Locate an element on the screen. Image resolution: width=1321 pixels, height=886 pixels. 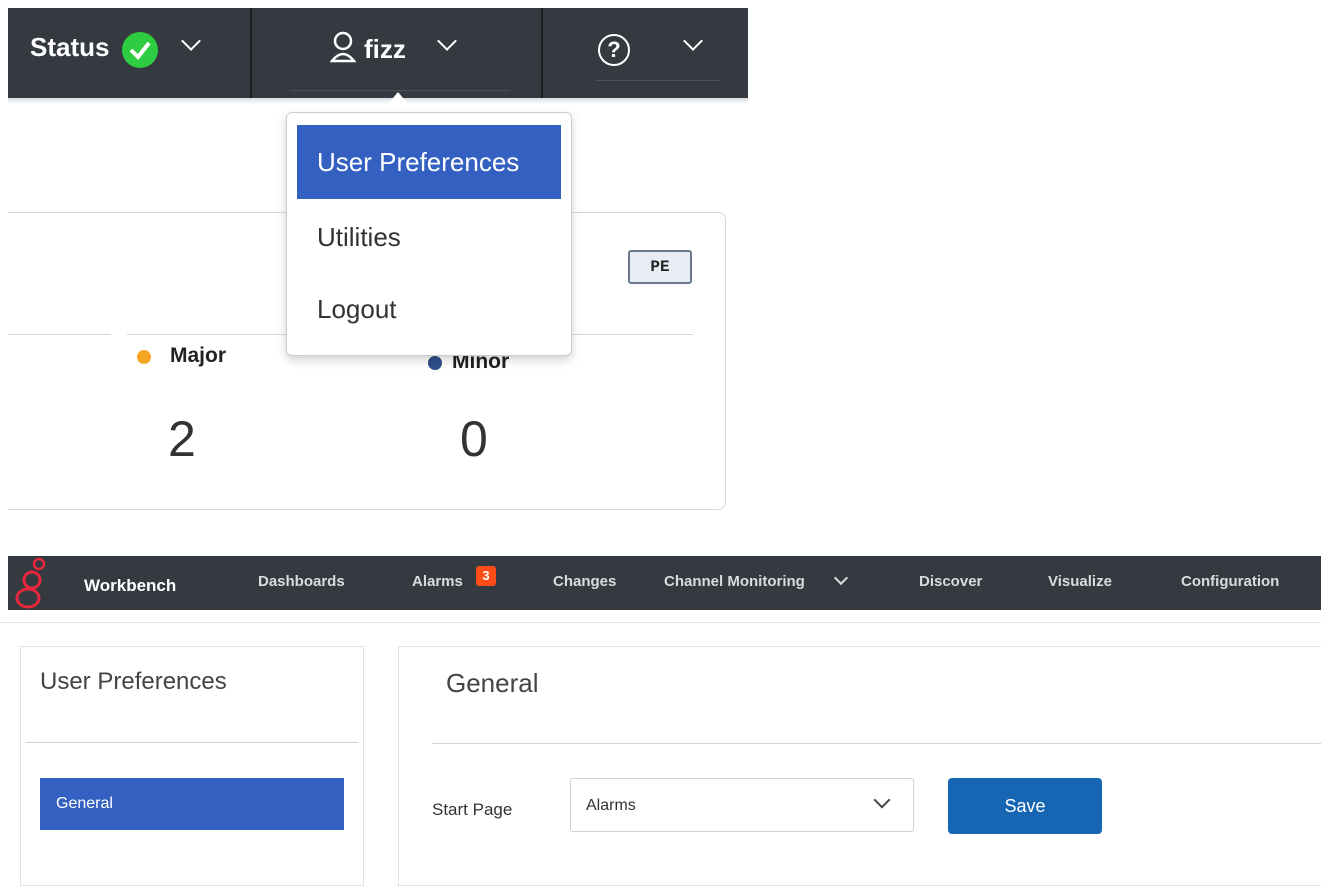
nav-item-changes: Changes is located at coordinates (584, 581).